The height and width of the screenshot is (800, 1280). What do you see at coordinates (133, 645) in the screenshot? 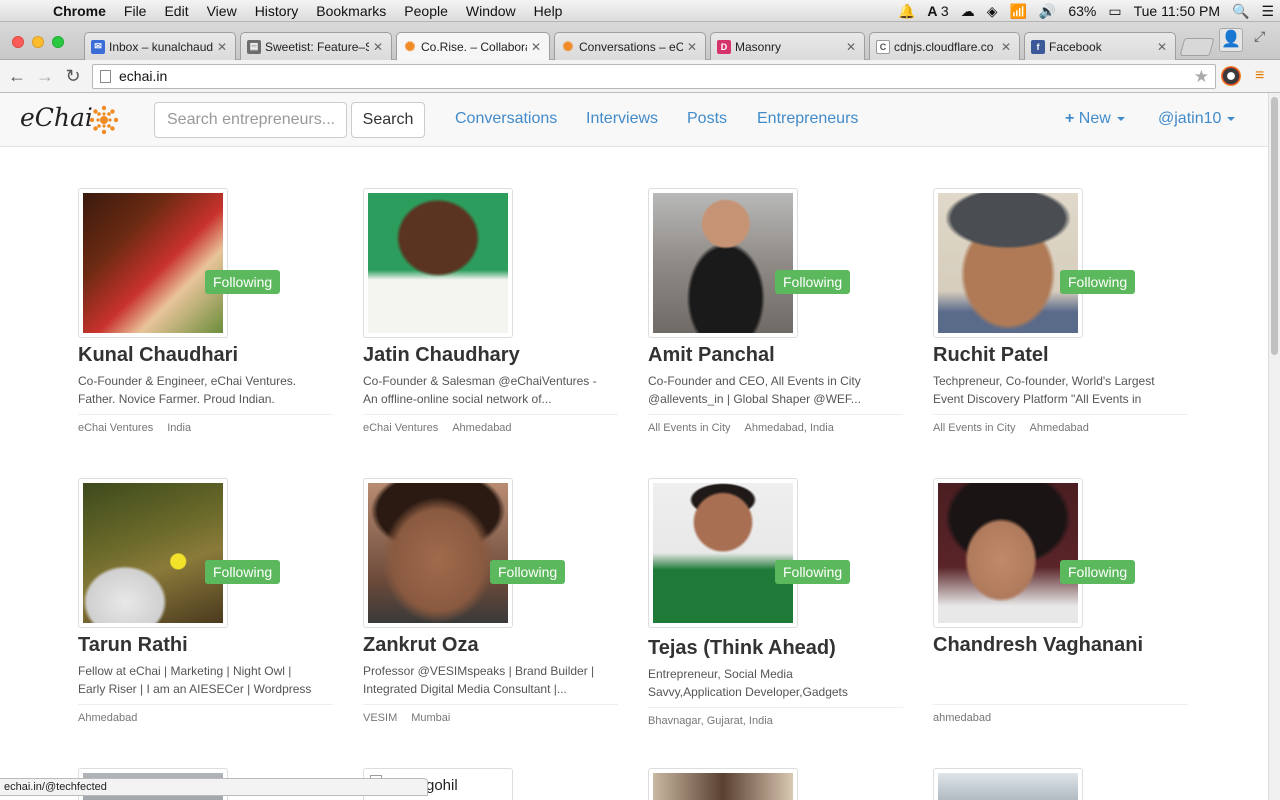
I see `person-name: Tarun Rathi` at bounding box center [133, 645].